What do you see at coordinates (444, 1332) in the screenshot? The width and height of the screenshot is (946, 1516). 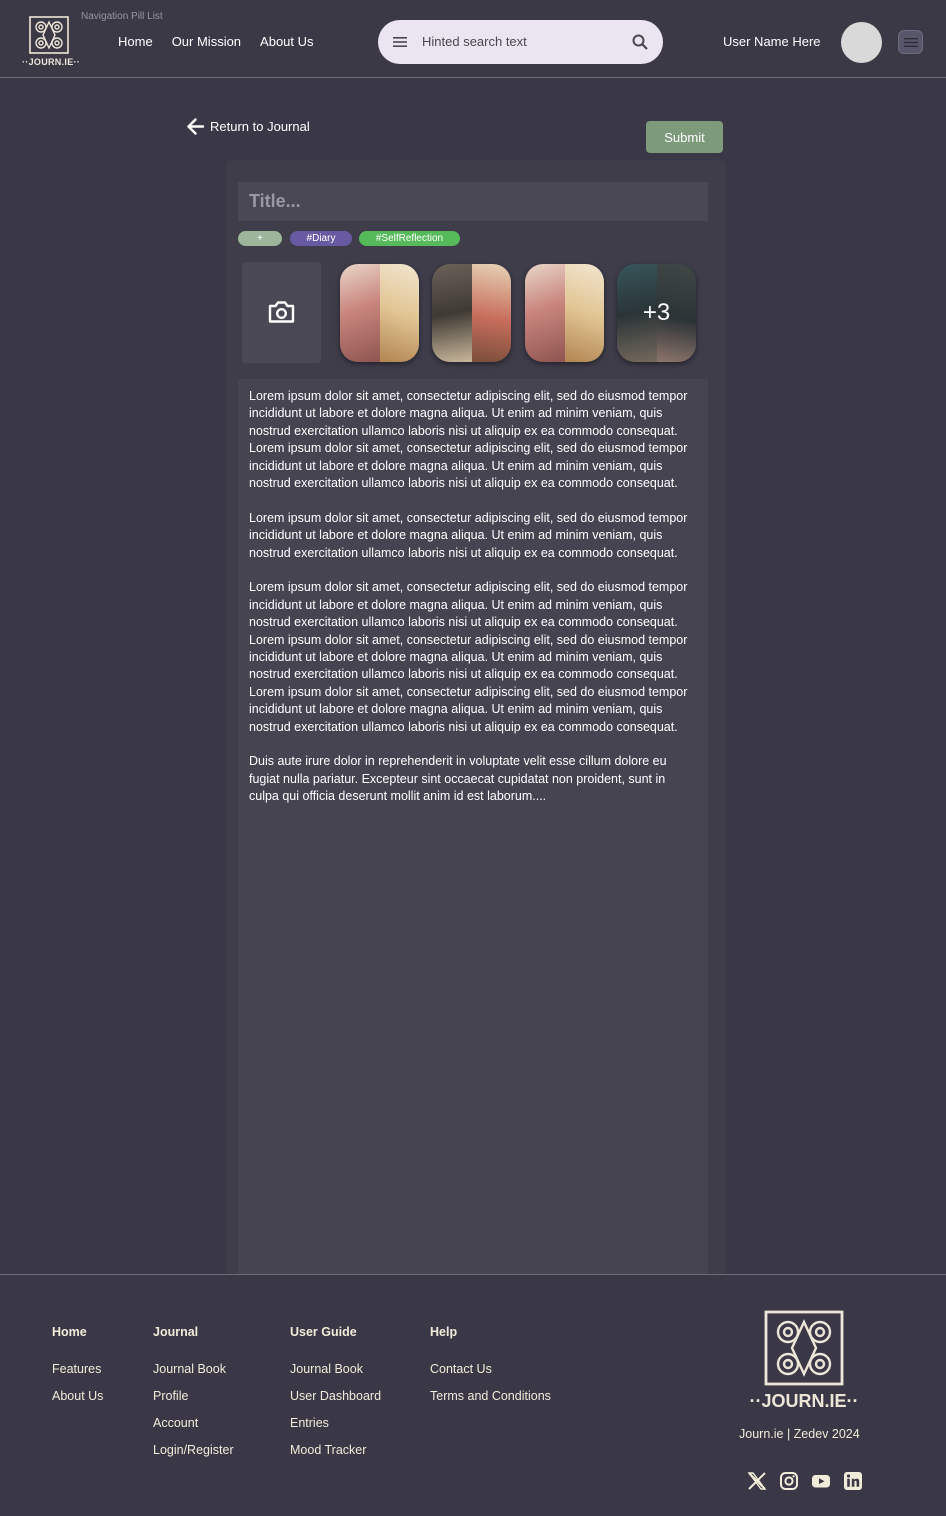 I see `footer-heading: Help` at bounding box center [444, 1332].